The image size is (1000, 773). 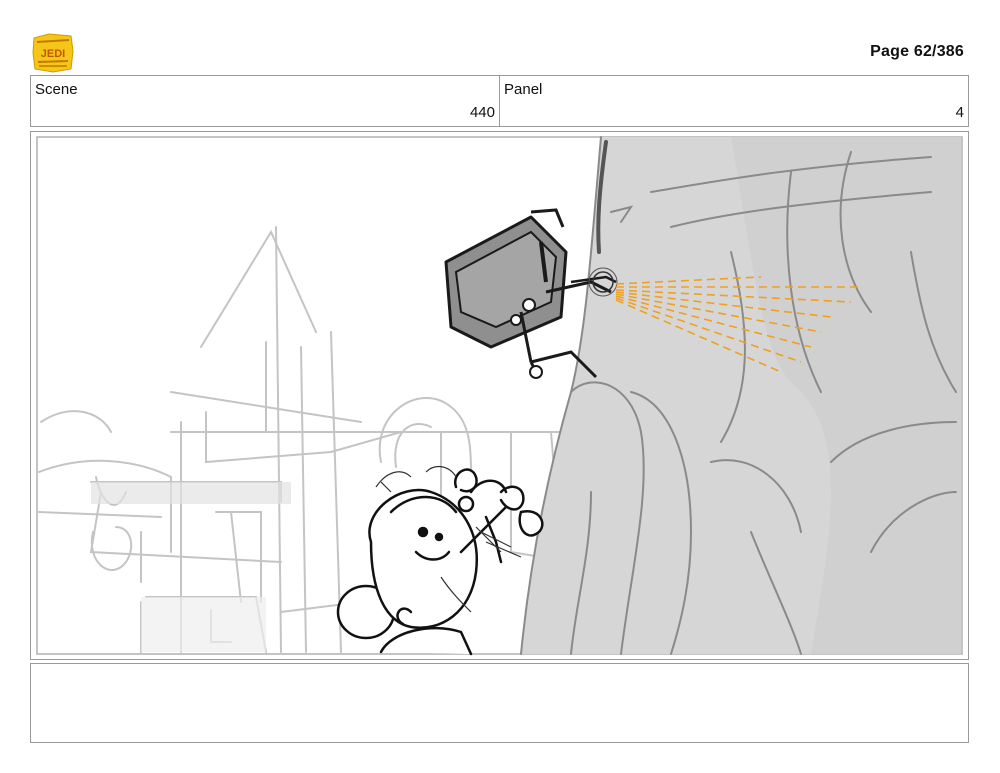 I want to click on brand-logo: JEDI, so click(x=53, y=52).